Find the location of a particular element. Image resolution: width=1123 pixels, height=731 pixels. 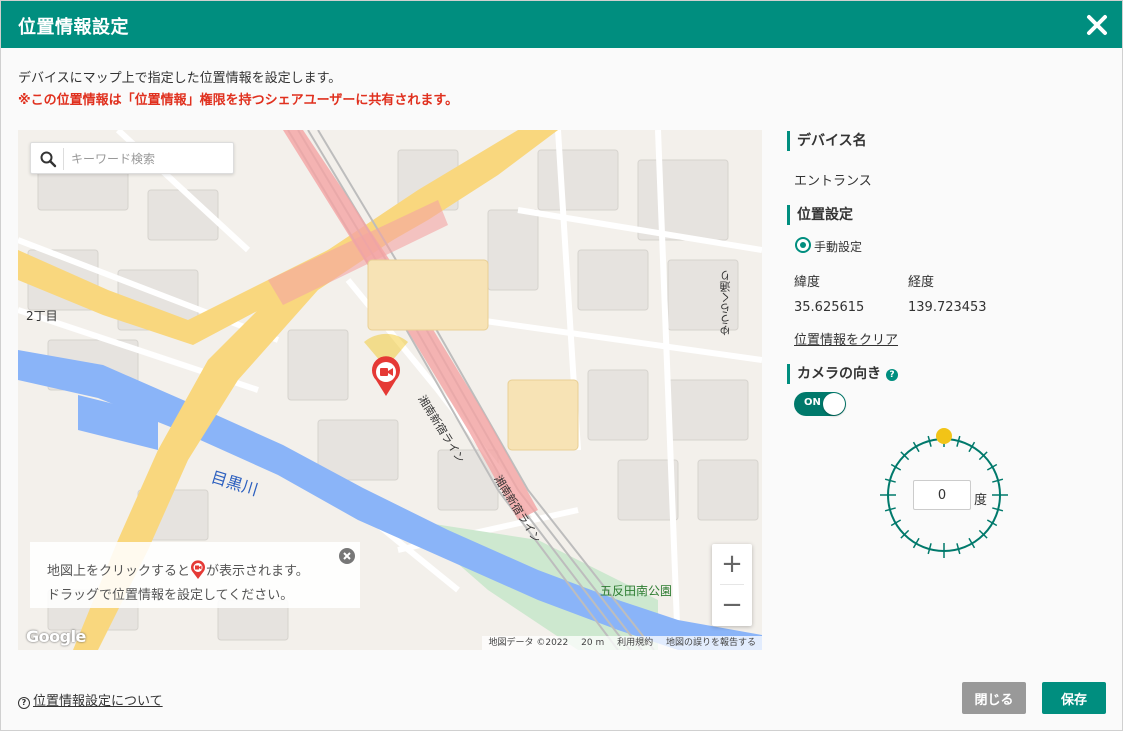

toggle-knob is located at coordinates (834, 404).